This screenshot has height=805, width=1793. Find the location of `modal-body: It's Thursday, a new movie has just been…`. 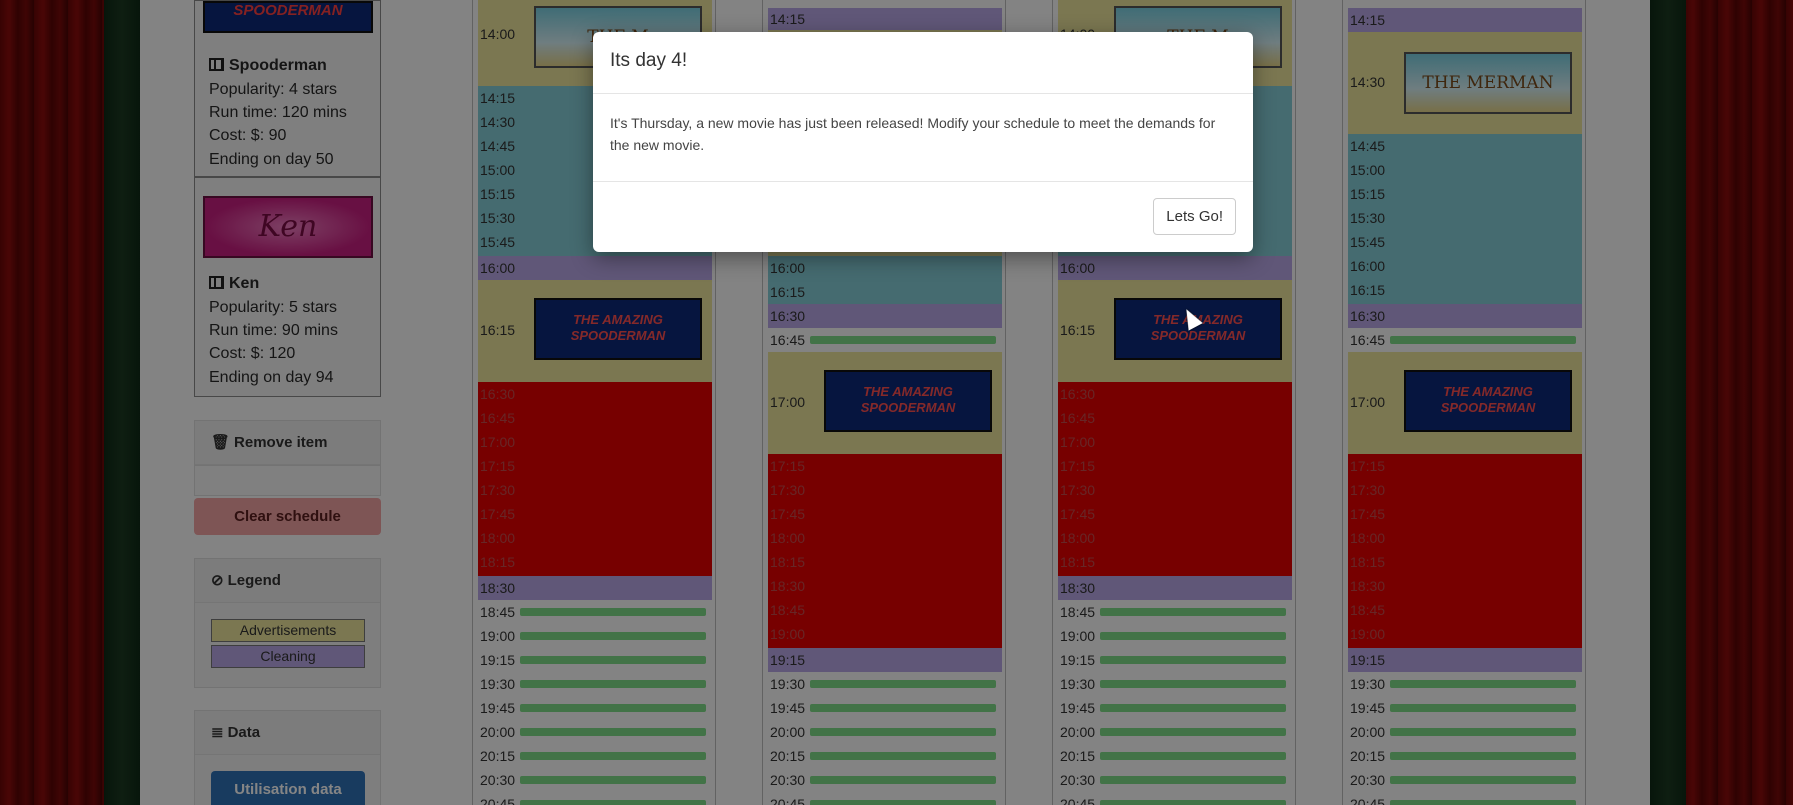

modal-body: It's Thursday, a new movie has just been… is located at coordinates (923, 138).